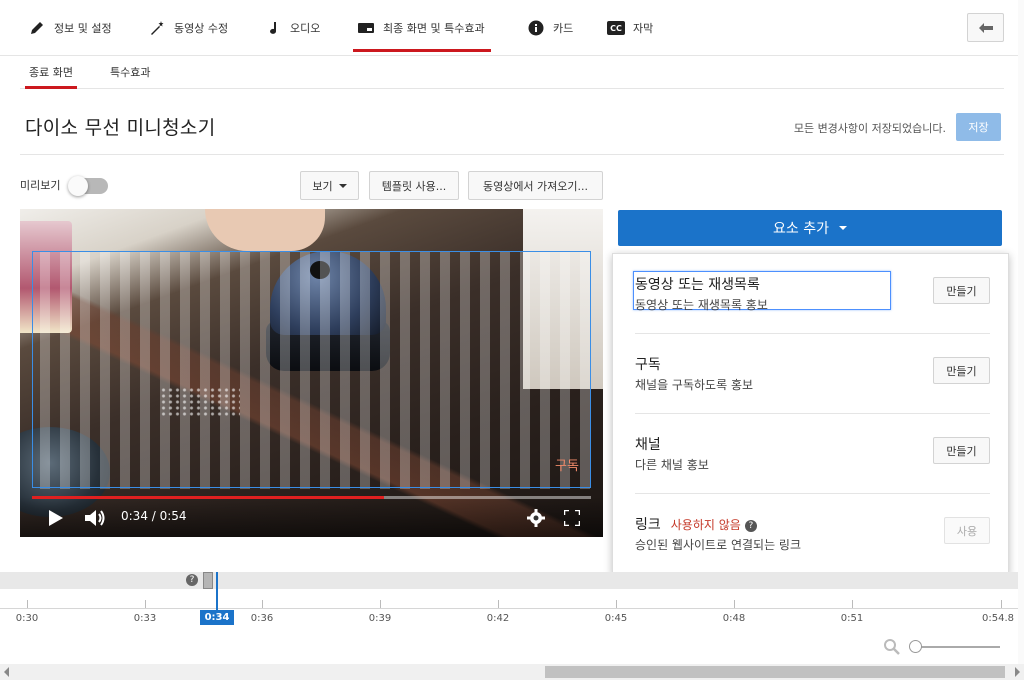 The height and width of the screenshot is (697, 1024). Describe the element at coordinates (6, 672) in the screenshot. I see `scroll-left-icon` at that location.